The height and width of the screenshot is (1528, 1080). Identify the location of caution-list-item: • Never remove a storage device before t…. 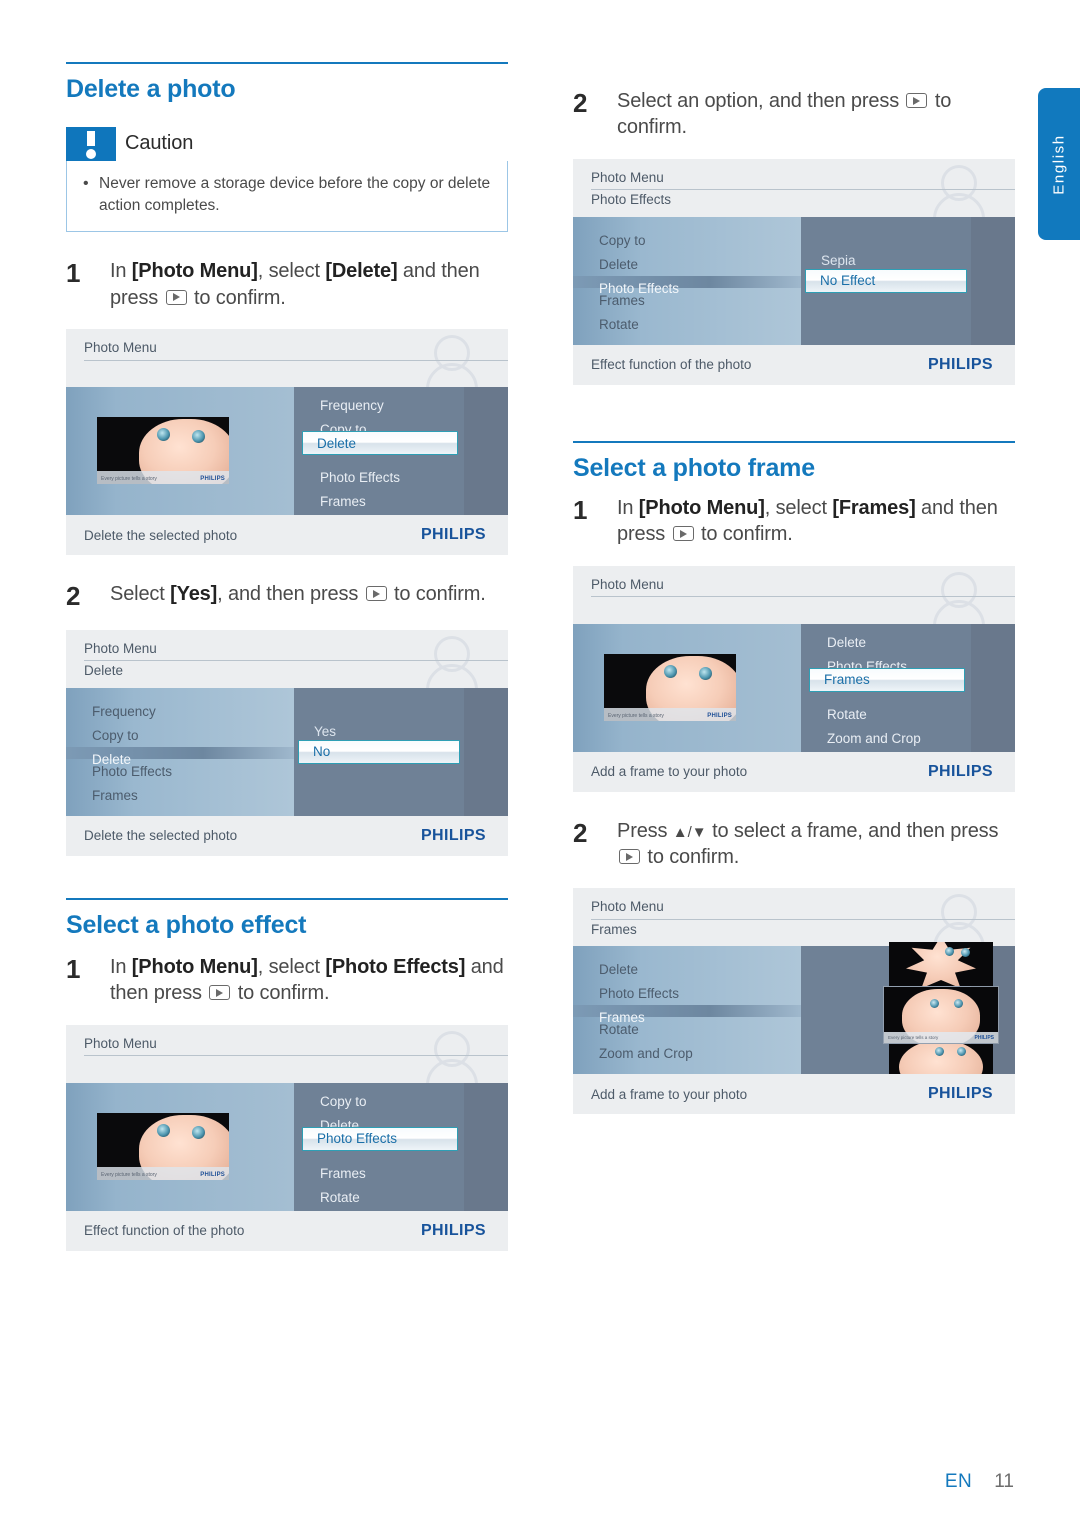
(287, 195).